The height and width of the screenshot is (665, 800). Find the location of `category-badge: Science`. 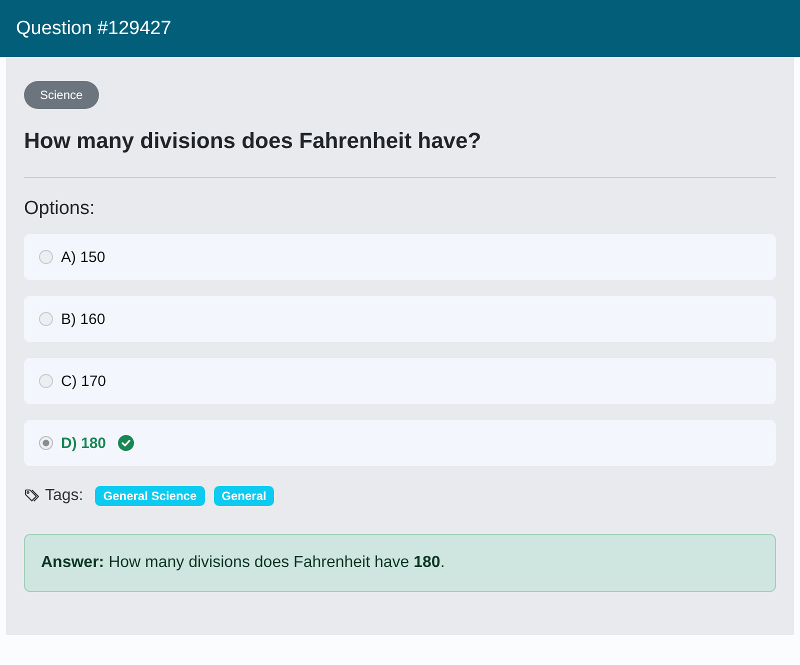

category-badge: Science is located at coordinates (61, 95).